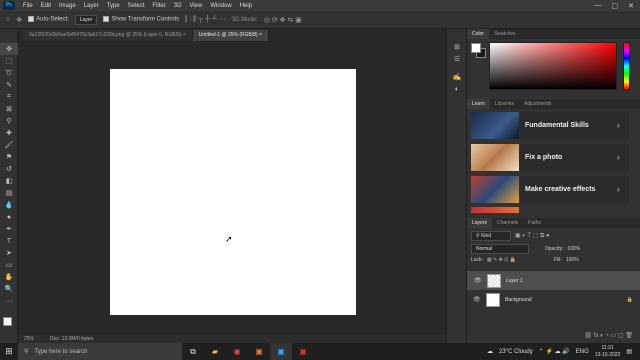 The image size is (640, 360). I want to click on rectangle-tool-icon: ▭, so click(9, 265).